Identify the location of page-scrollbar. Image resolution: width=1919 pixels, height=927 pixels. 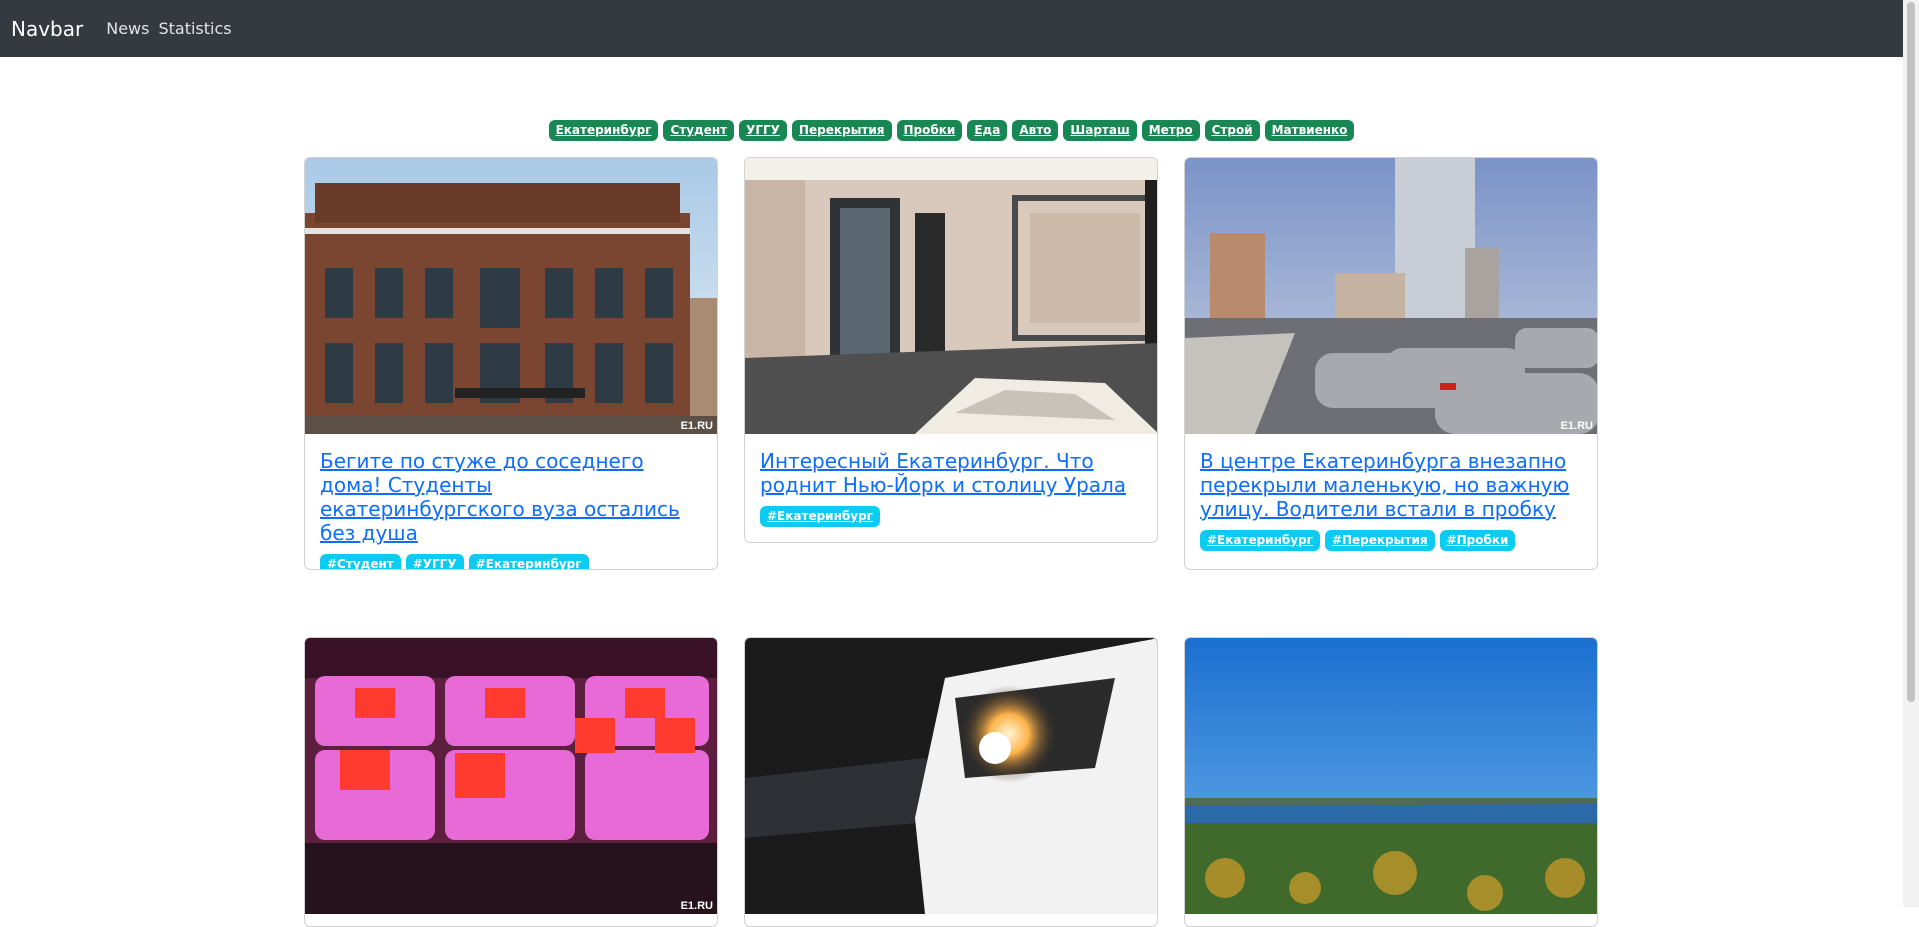
(1911, 453).